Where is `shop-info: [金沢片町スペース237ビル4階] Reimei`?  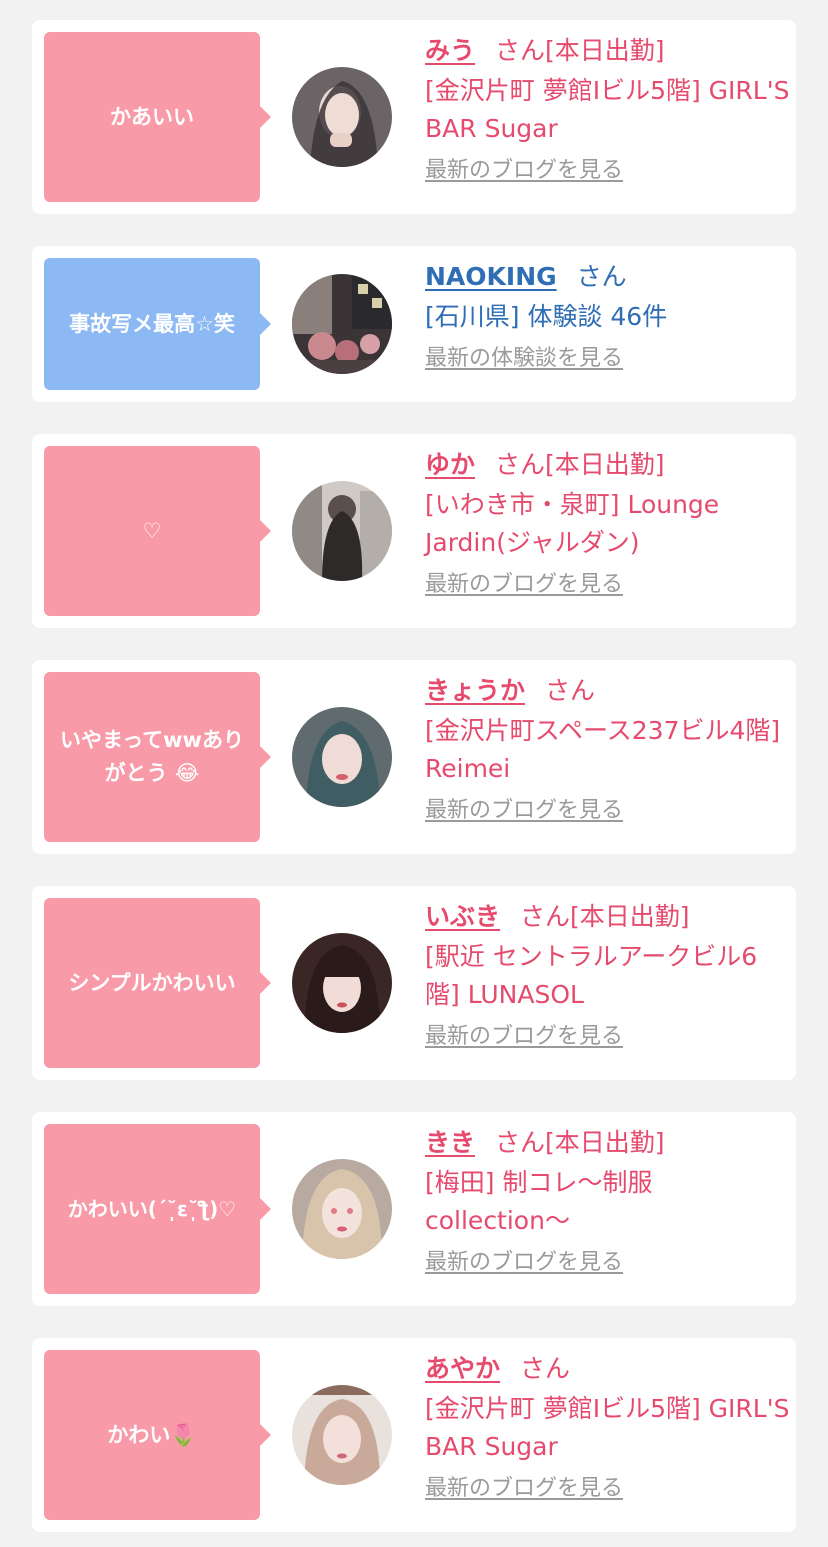
shop-info: [金沢片町スペース237ビル4階] Reimei is located at coordinates (603, 749).